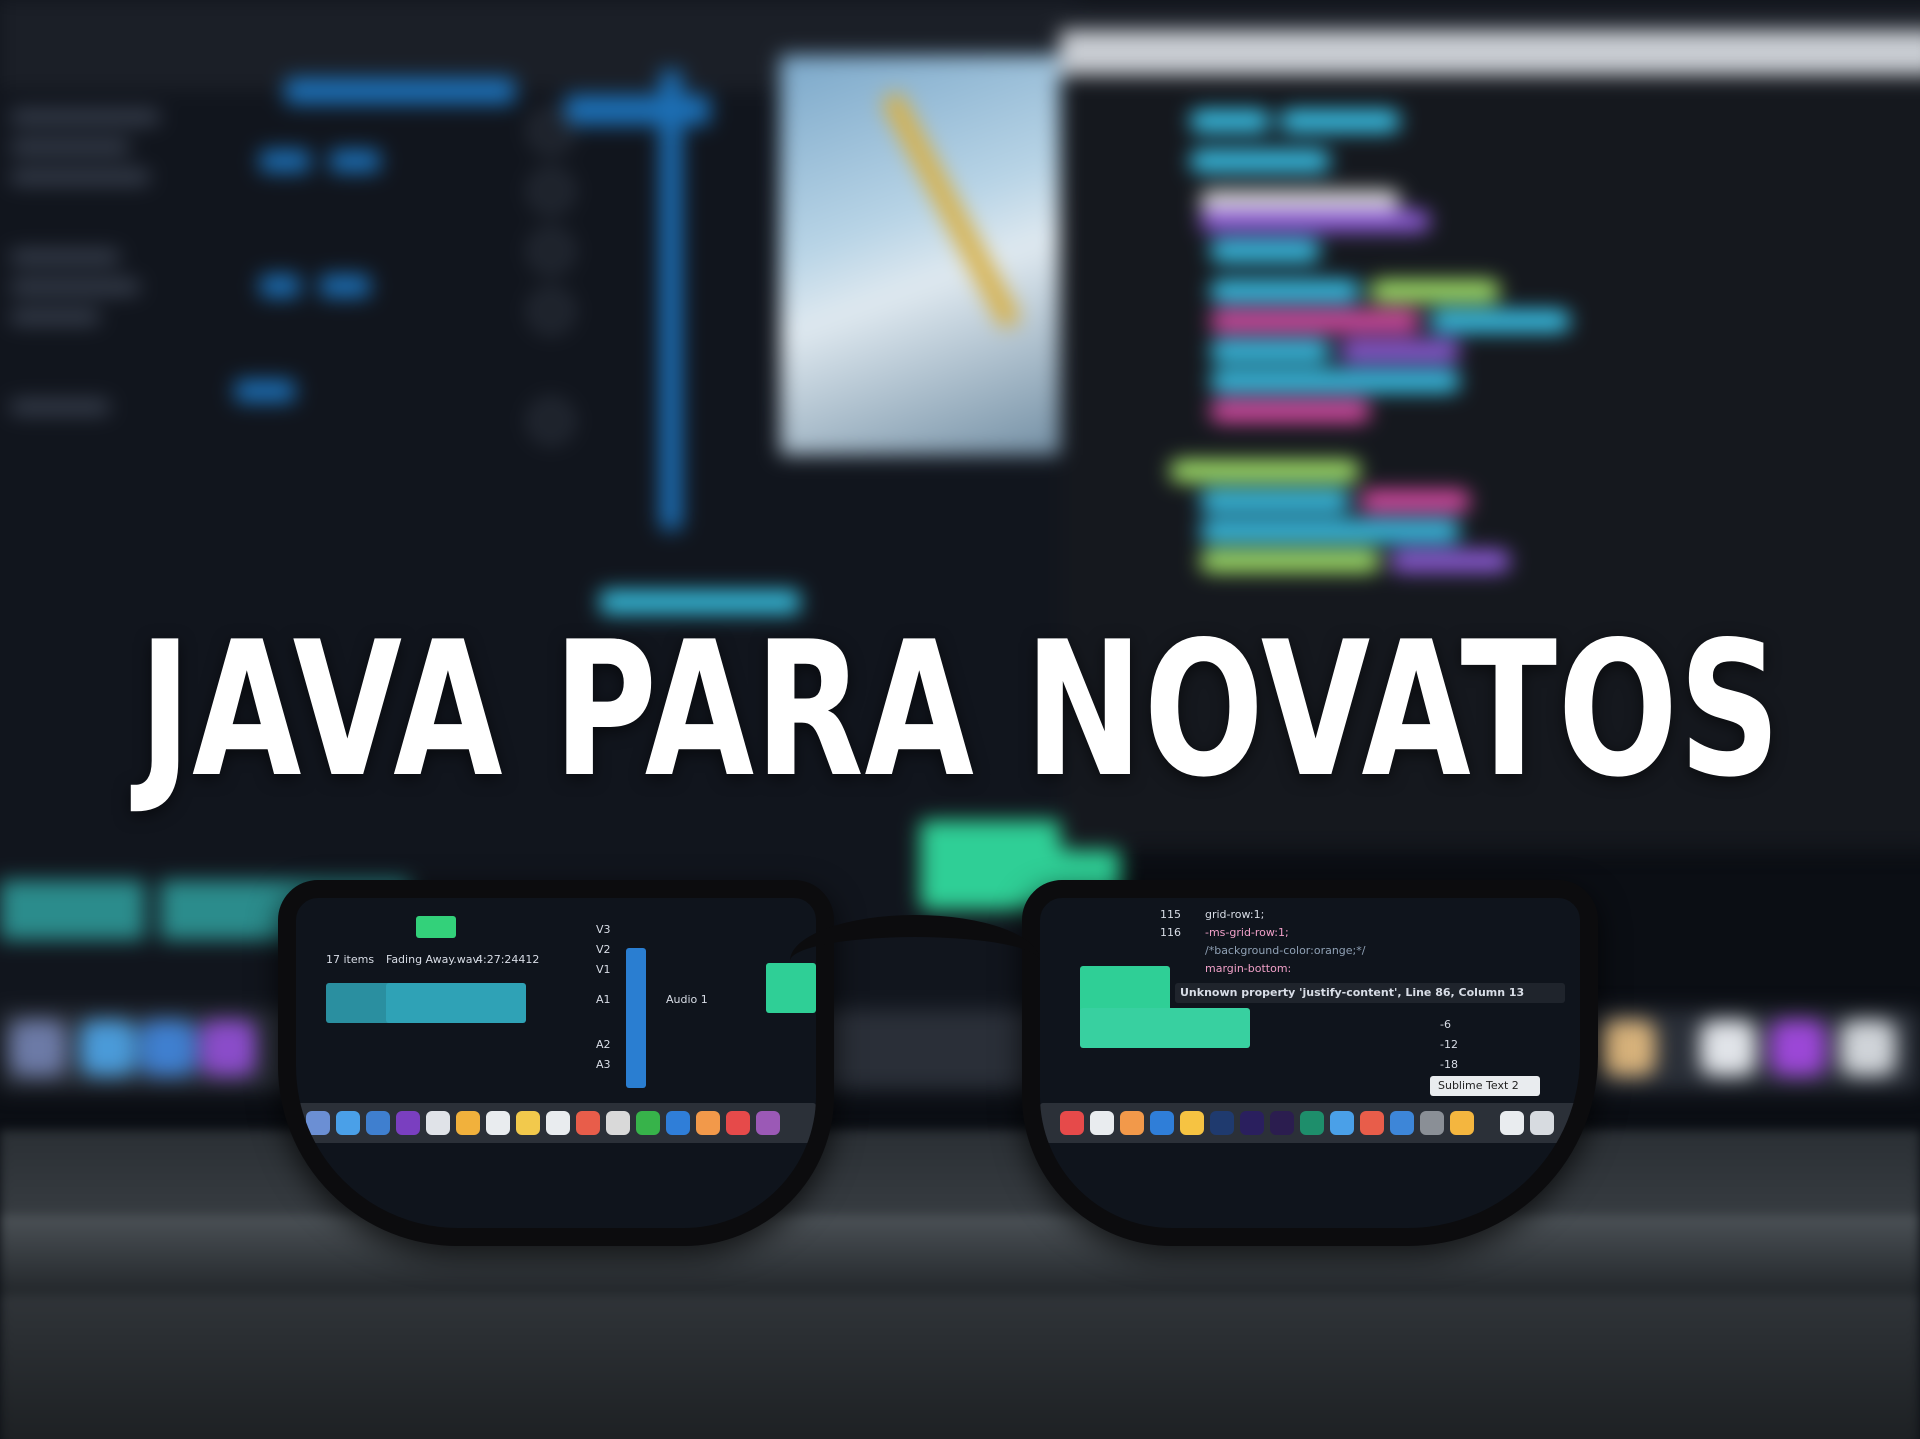 The height and width of the screenshot is (1439, 1920). I want to click on clip-name: Fading Away.wav, so click(433, 959).